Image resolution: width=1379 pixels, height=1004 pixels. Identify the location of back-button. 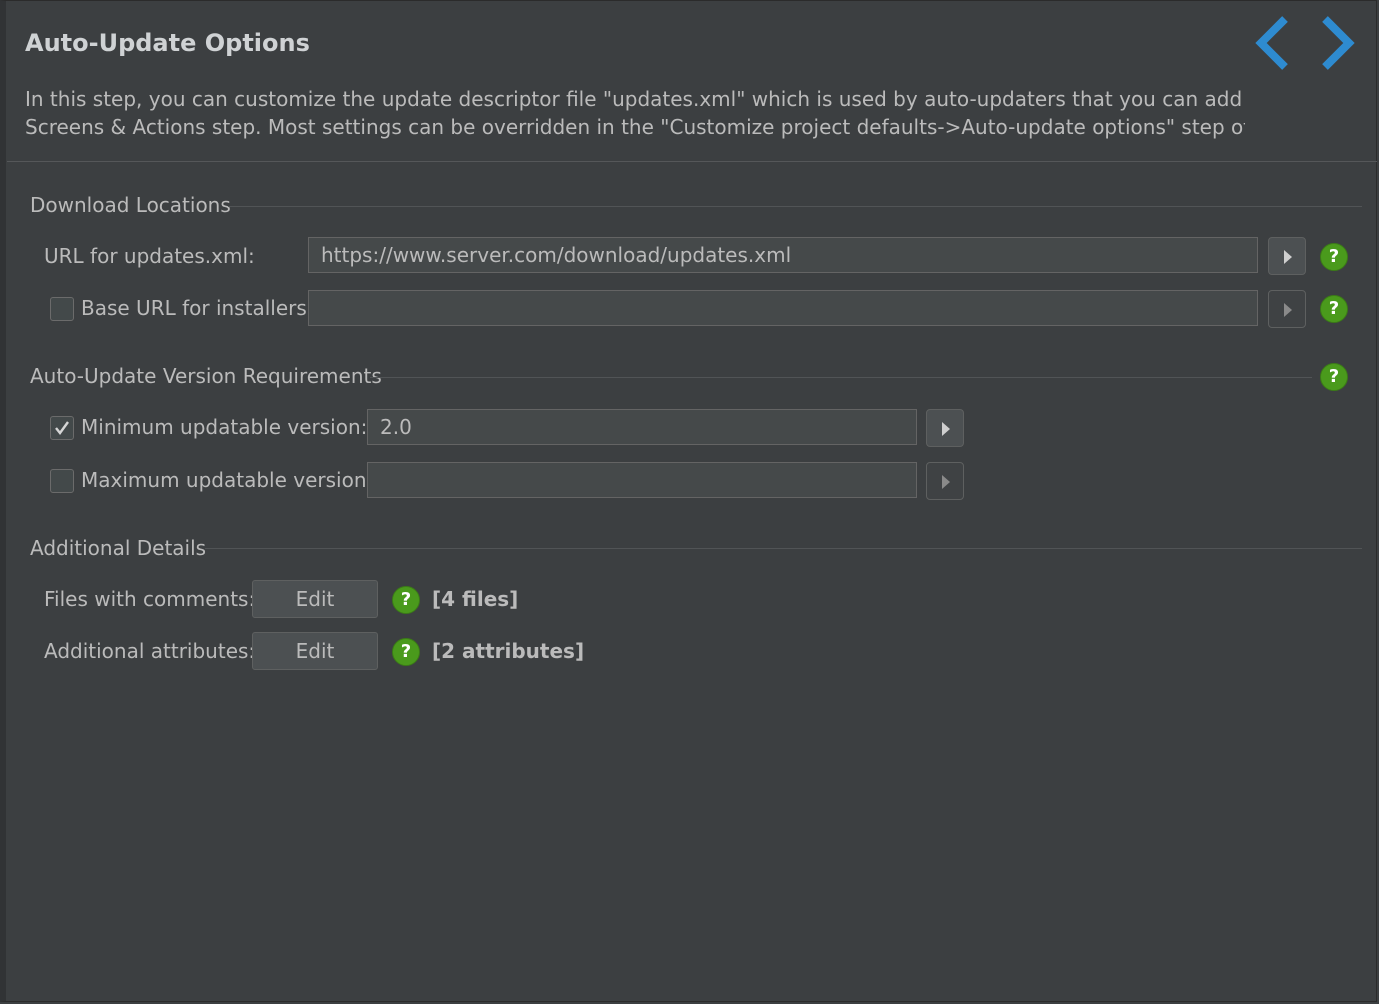
(1273, 43).